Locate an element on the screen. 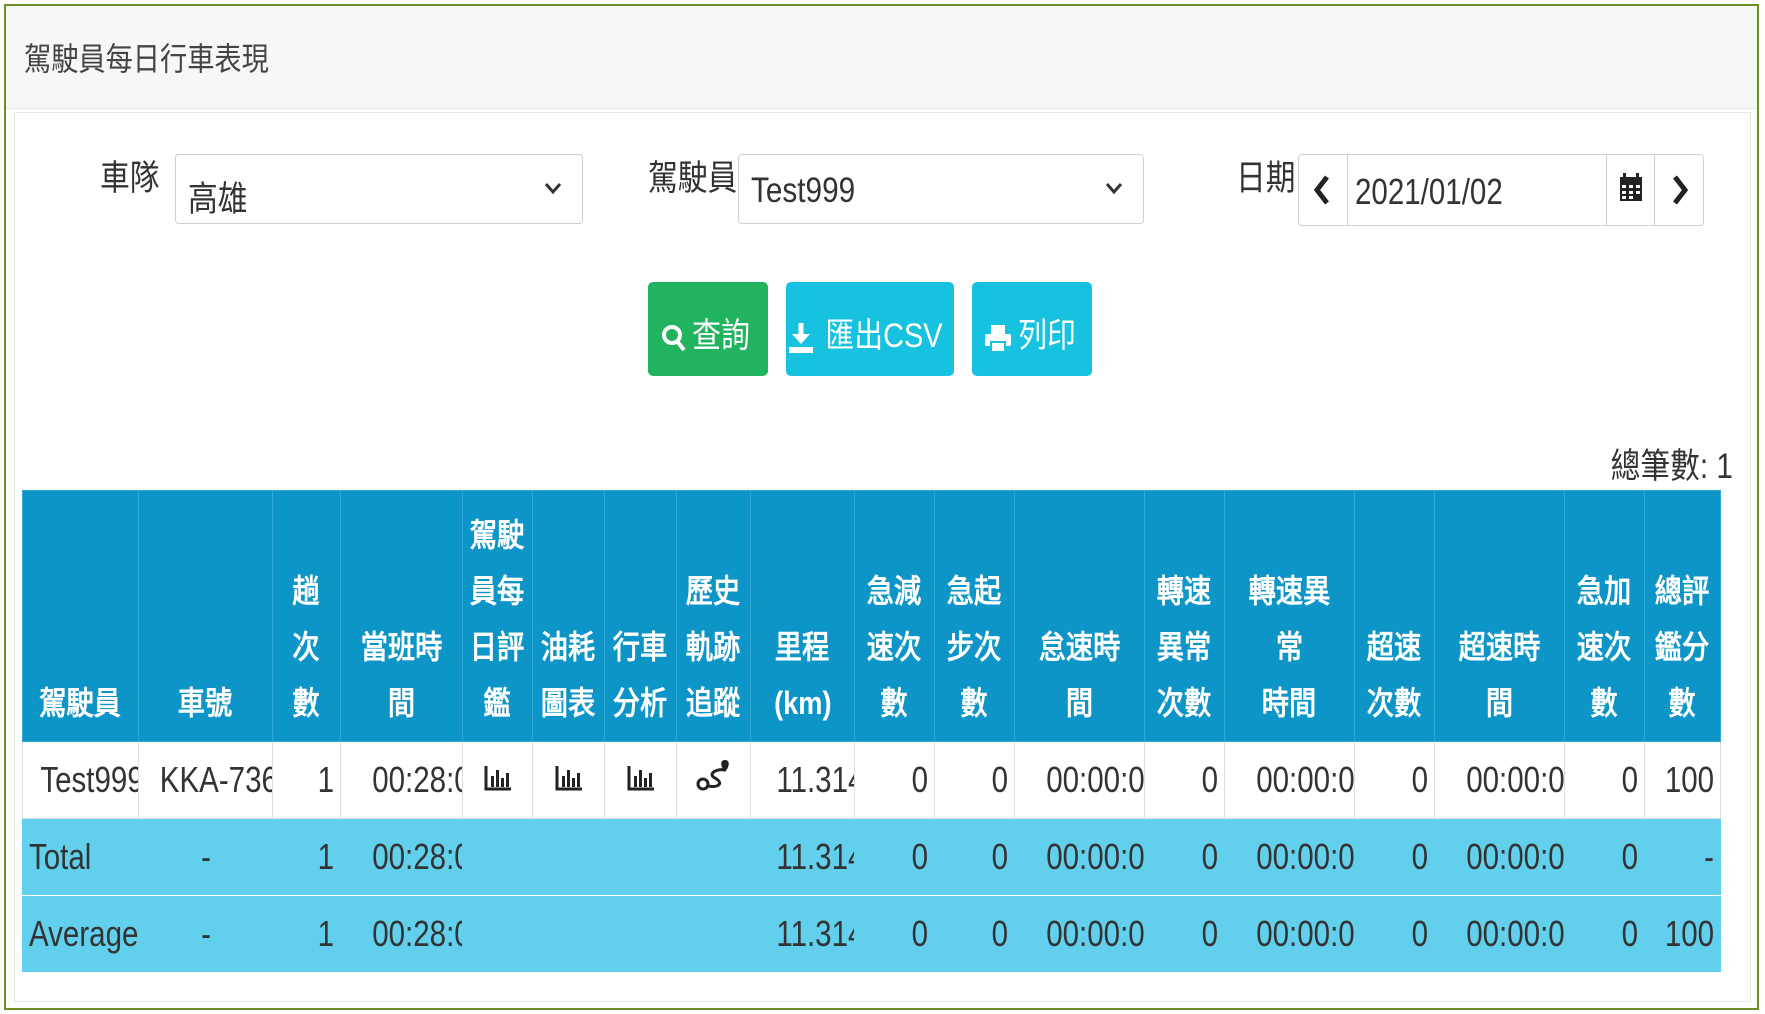  column-header: 超速時間 is located at coordinates (1499, 616).